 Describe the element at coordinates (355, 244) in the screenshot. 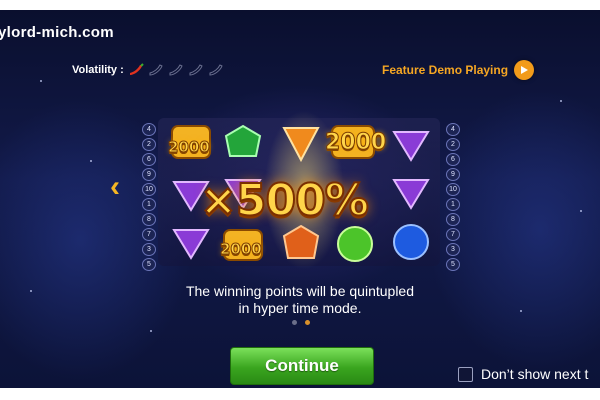

I see `green-orb-icon` at that location.